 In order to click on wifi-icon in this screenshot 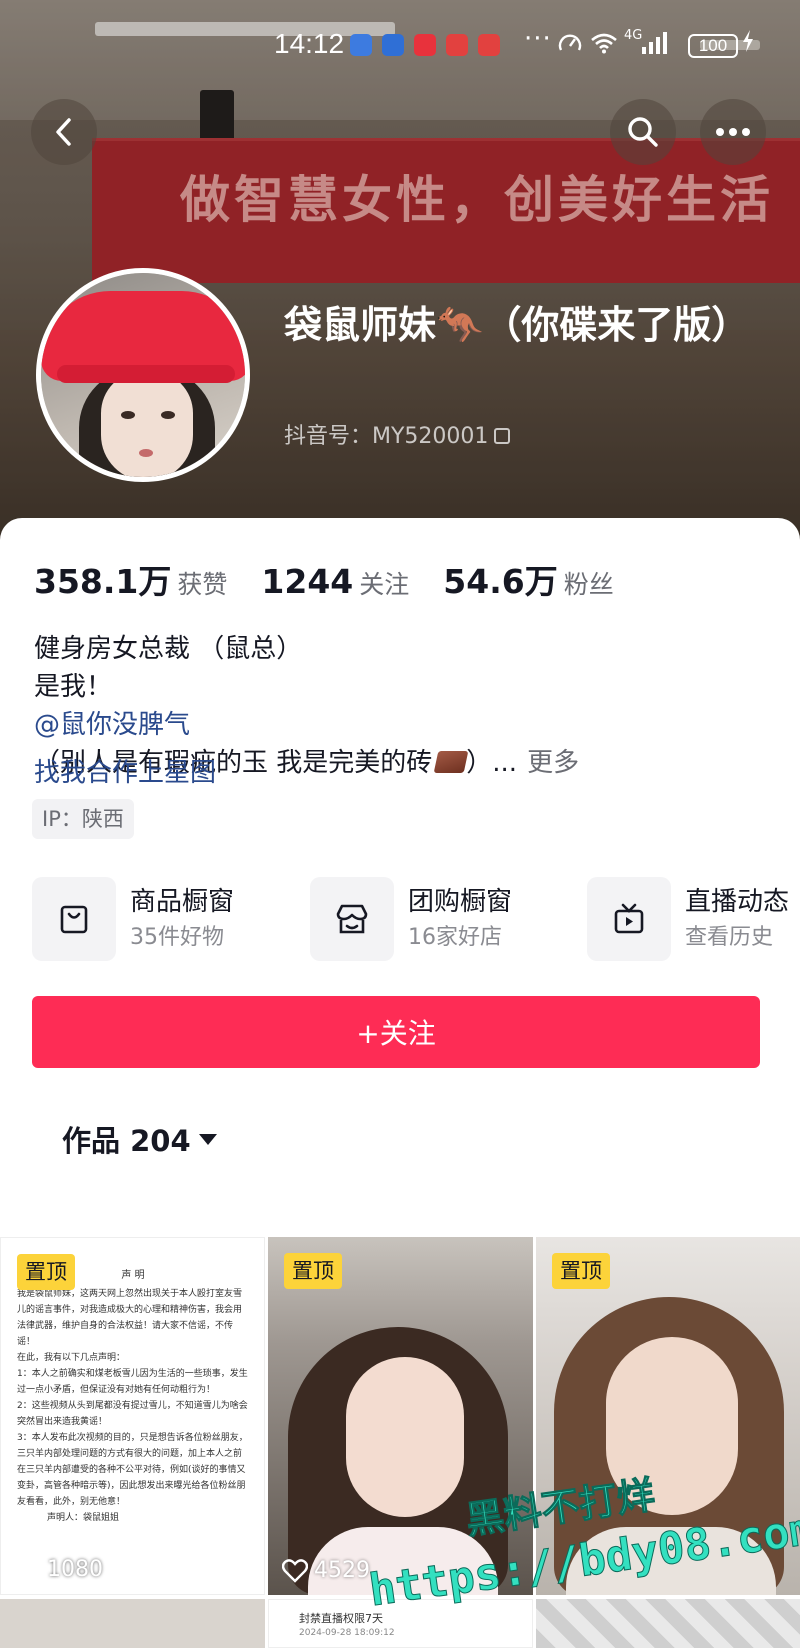, I will do `click(604, 46)`.